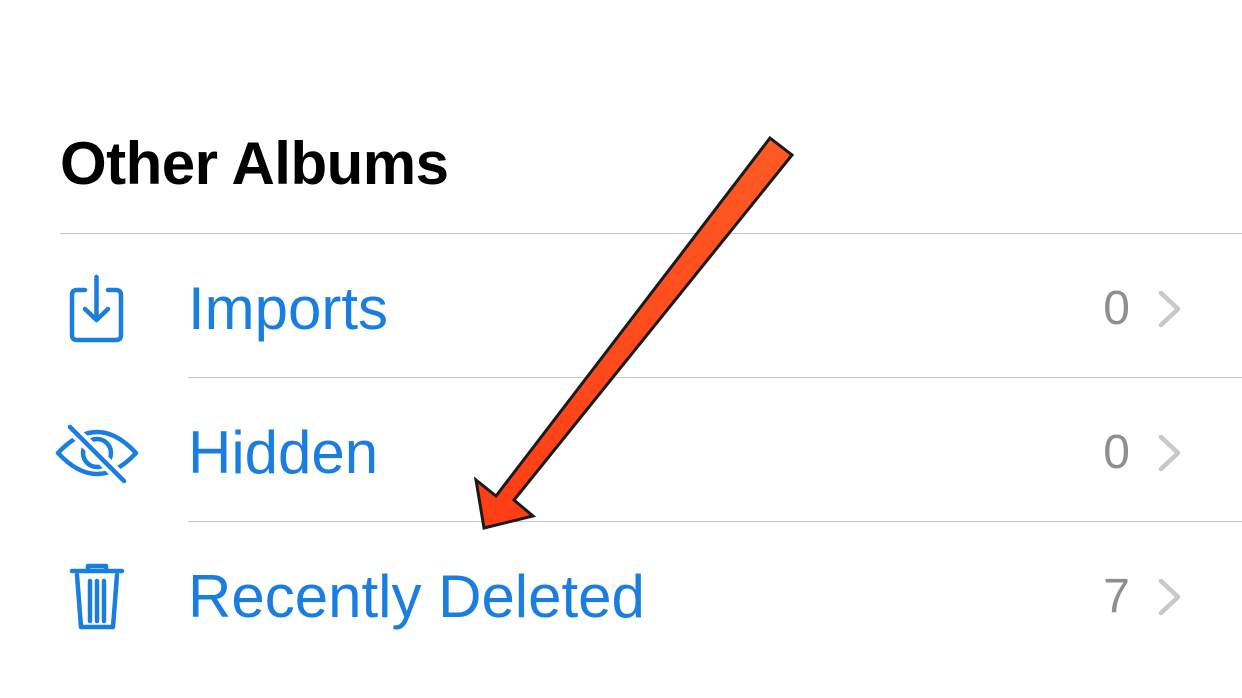  I want to click on eye-slash-icon, so click(97, 453).